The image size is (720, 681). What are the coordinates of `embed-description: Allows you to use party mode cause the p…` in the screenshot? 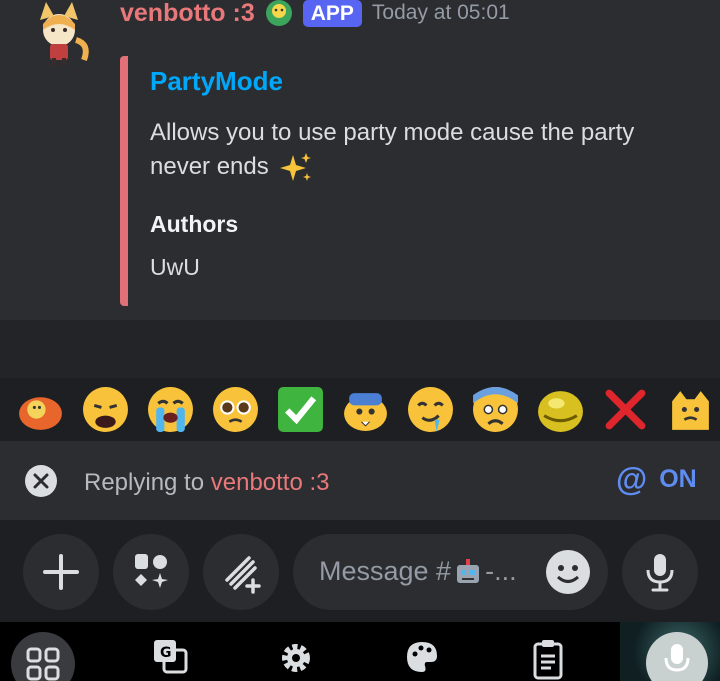 It's located at (415, 150).